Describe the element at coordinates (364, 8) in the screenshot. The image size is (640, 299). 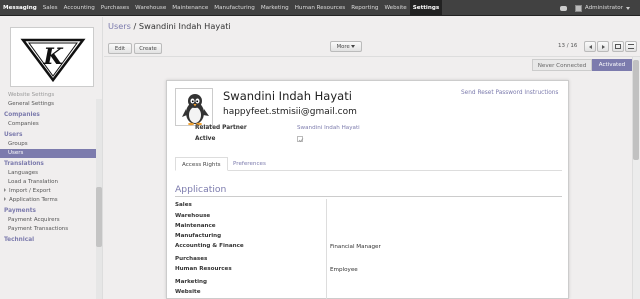
I see `menu-reporting: Reporting` at that location.